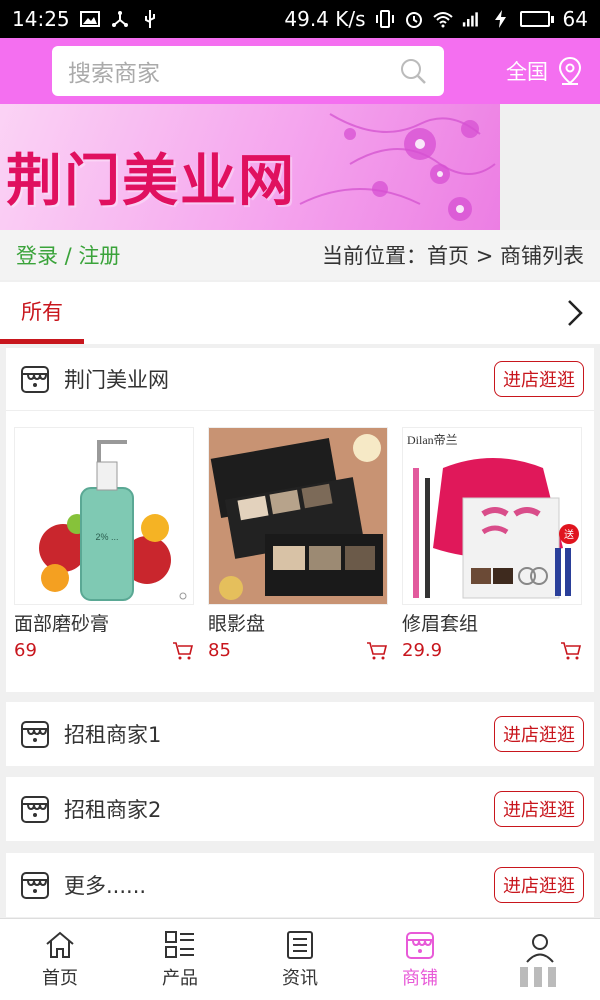  Describe the element at coordinates (116, 379) in the screenshot. I see `shop-name: 荆门美业网` at that location.